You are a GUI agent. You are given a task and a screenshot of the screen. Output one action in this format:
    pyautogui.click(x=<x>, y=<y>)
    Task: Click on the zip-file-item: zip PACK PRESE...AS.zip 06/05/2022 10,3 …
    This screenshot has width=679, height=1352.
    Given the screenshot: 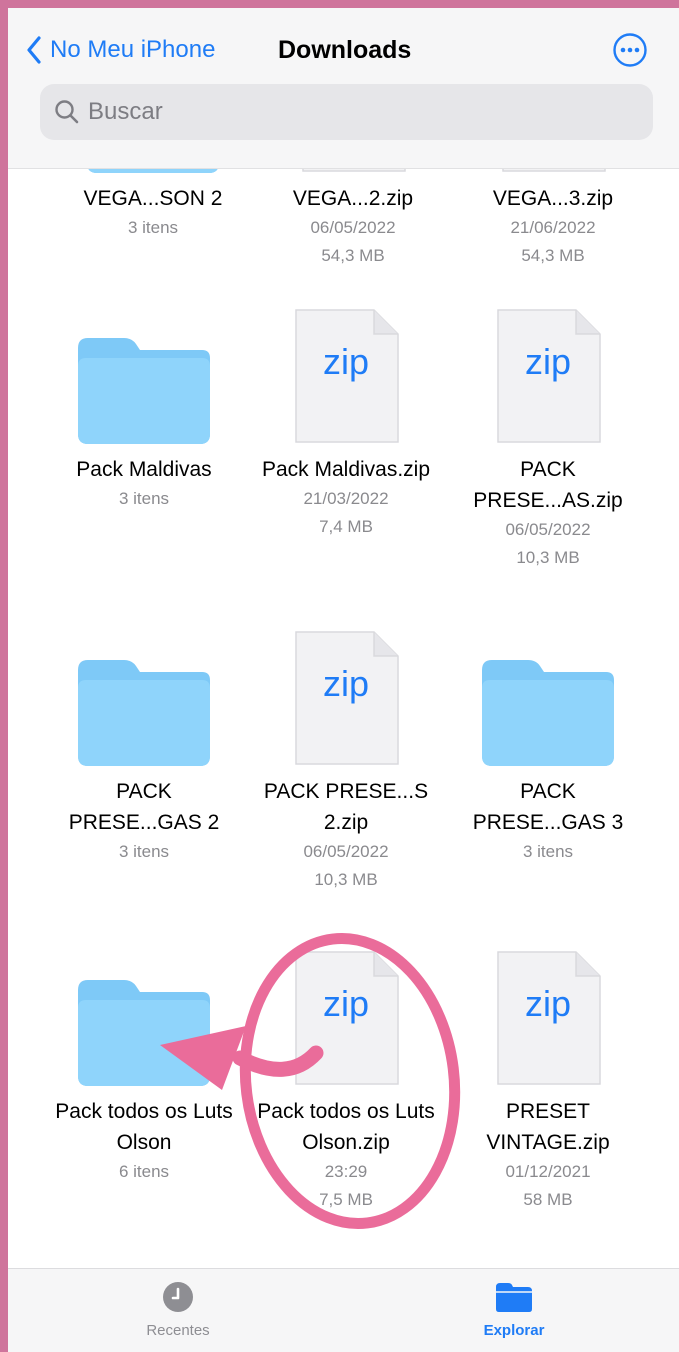 What is the action you would take?
    pyautogui.click(x=548, y=438)
    